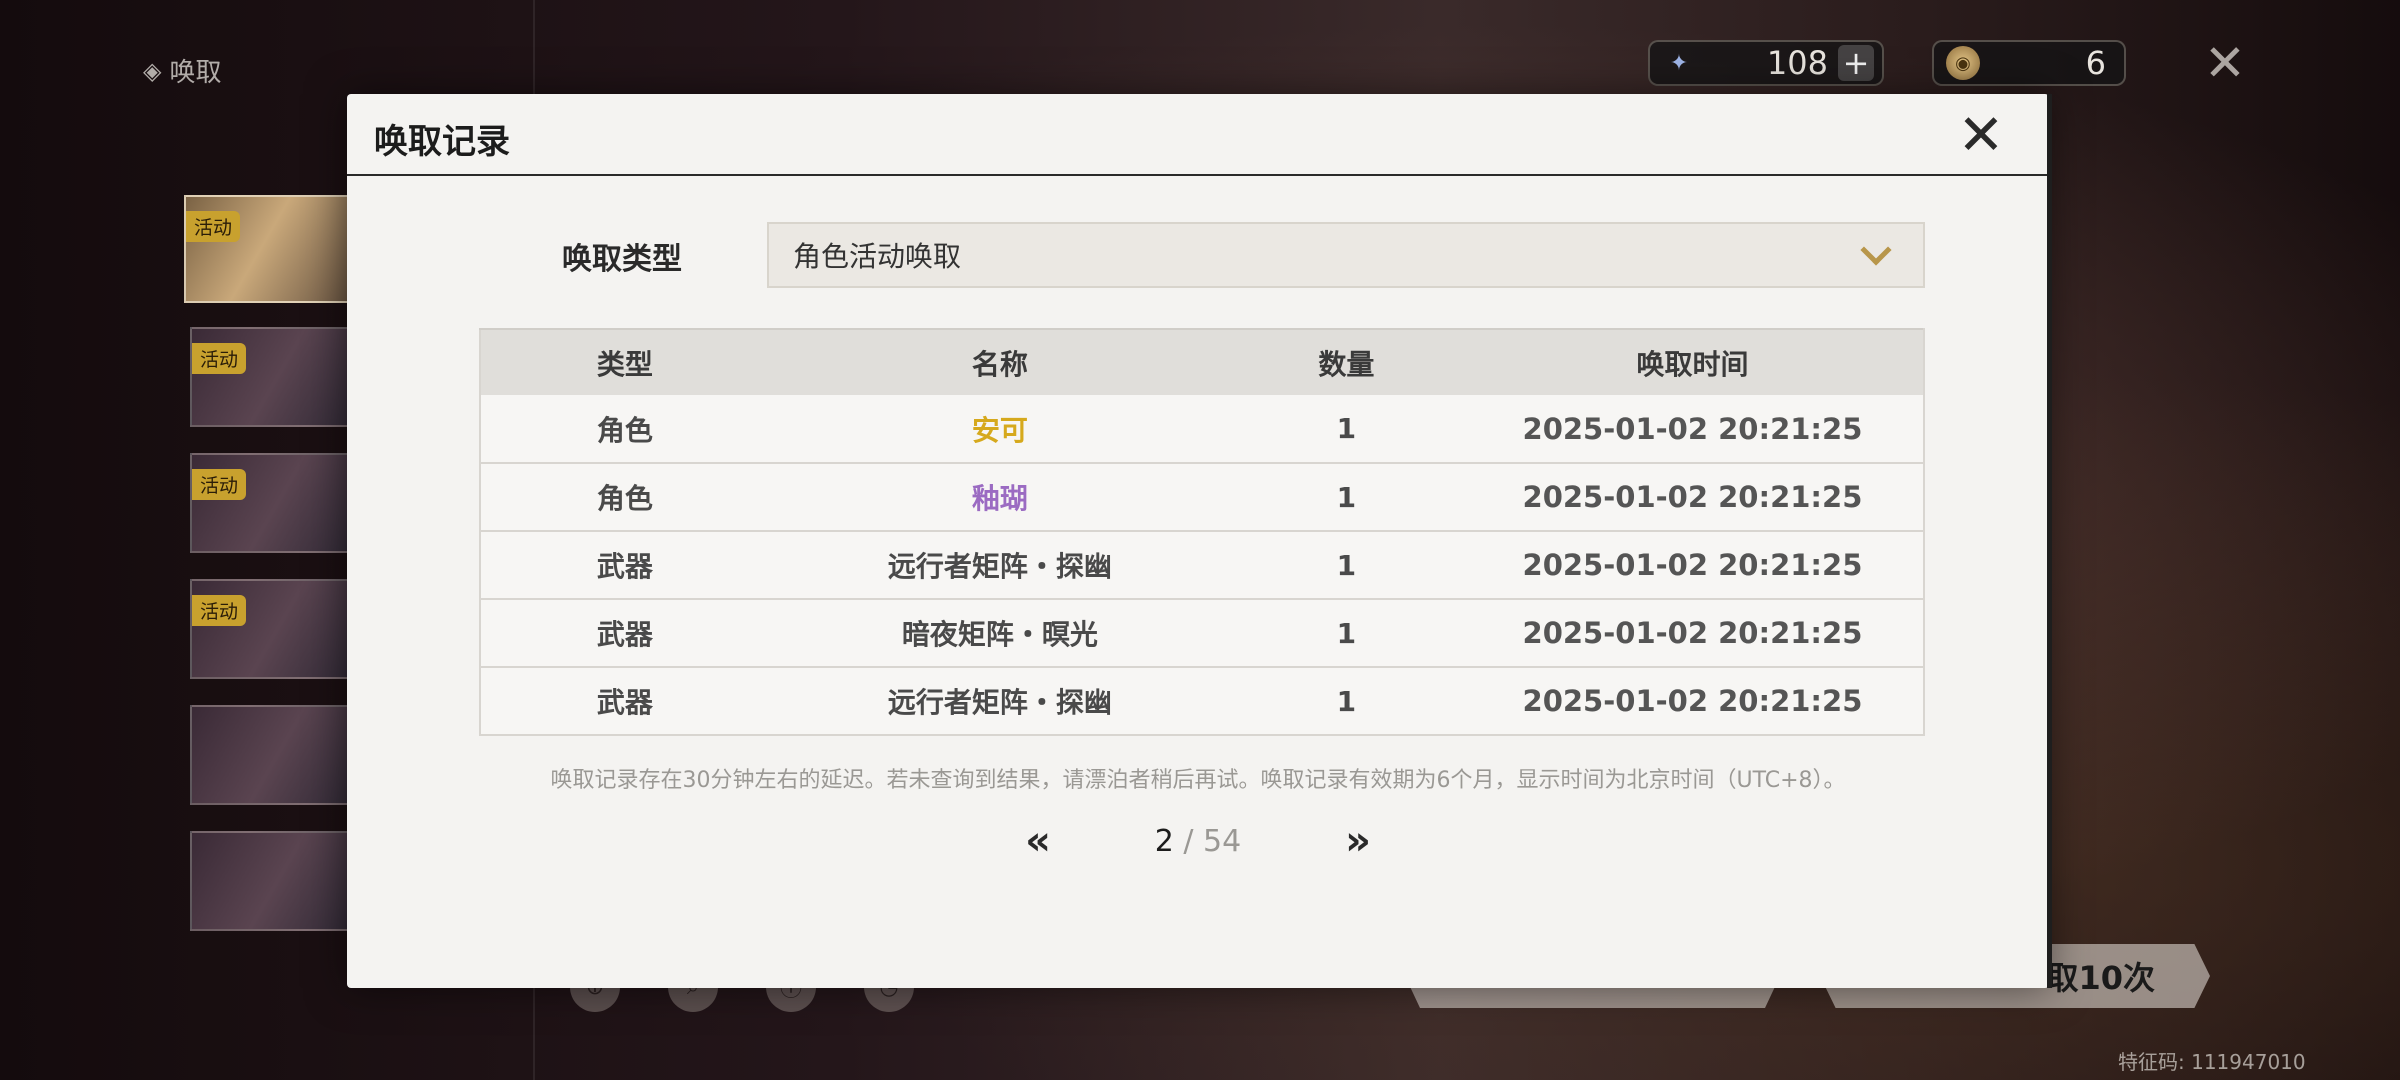 This screenshot has width=2400, height=1080. What do you see at coordinates (442, 142) in the screenshot?
I see `modal-title: 唤取记录` at bounding box center [442, 142].